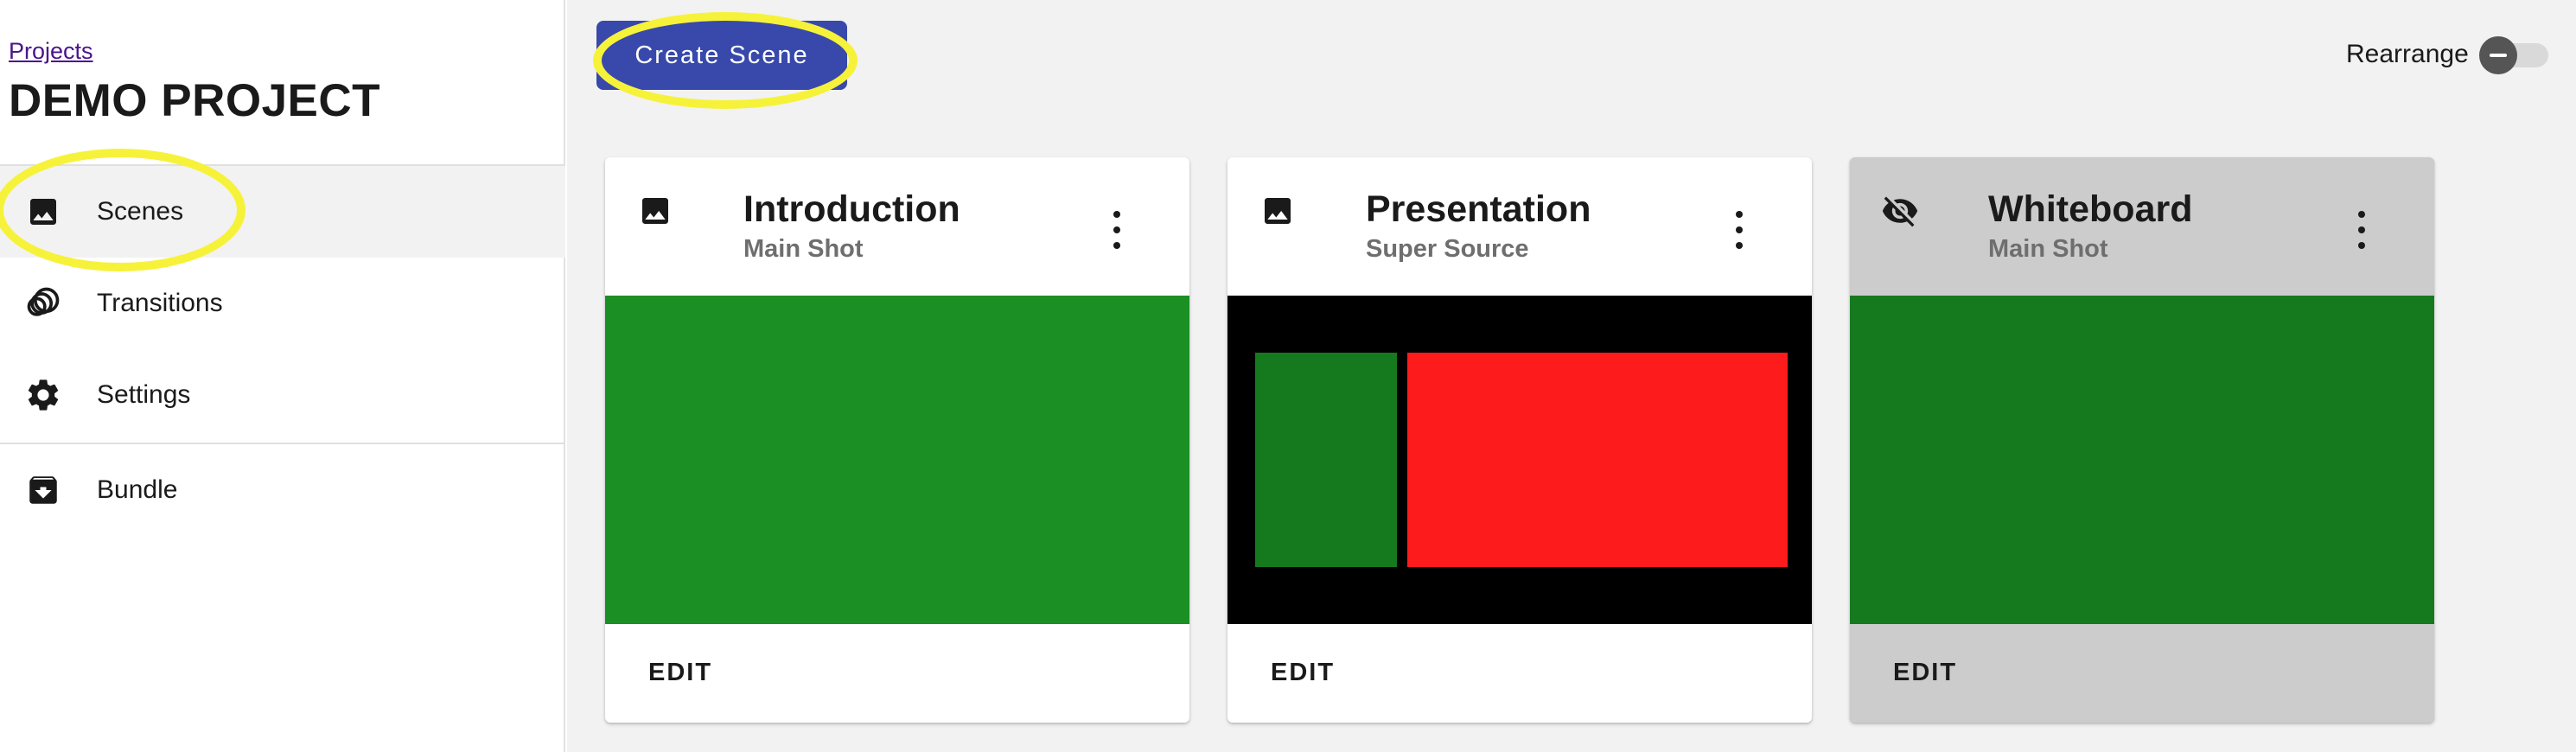 This screenshot has height=752, width=2576. I want to click on sidebar-item-label: Settings, so click(144, 394).